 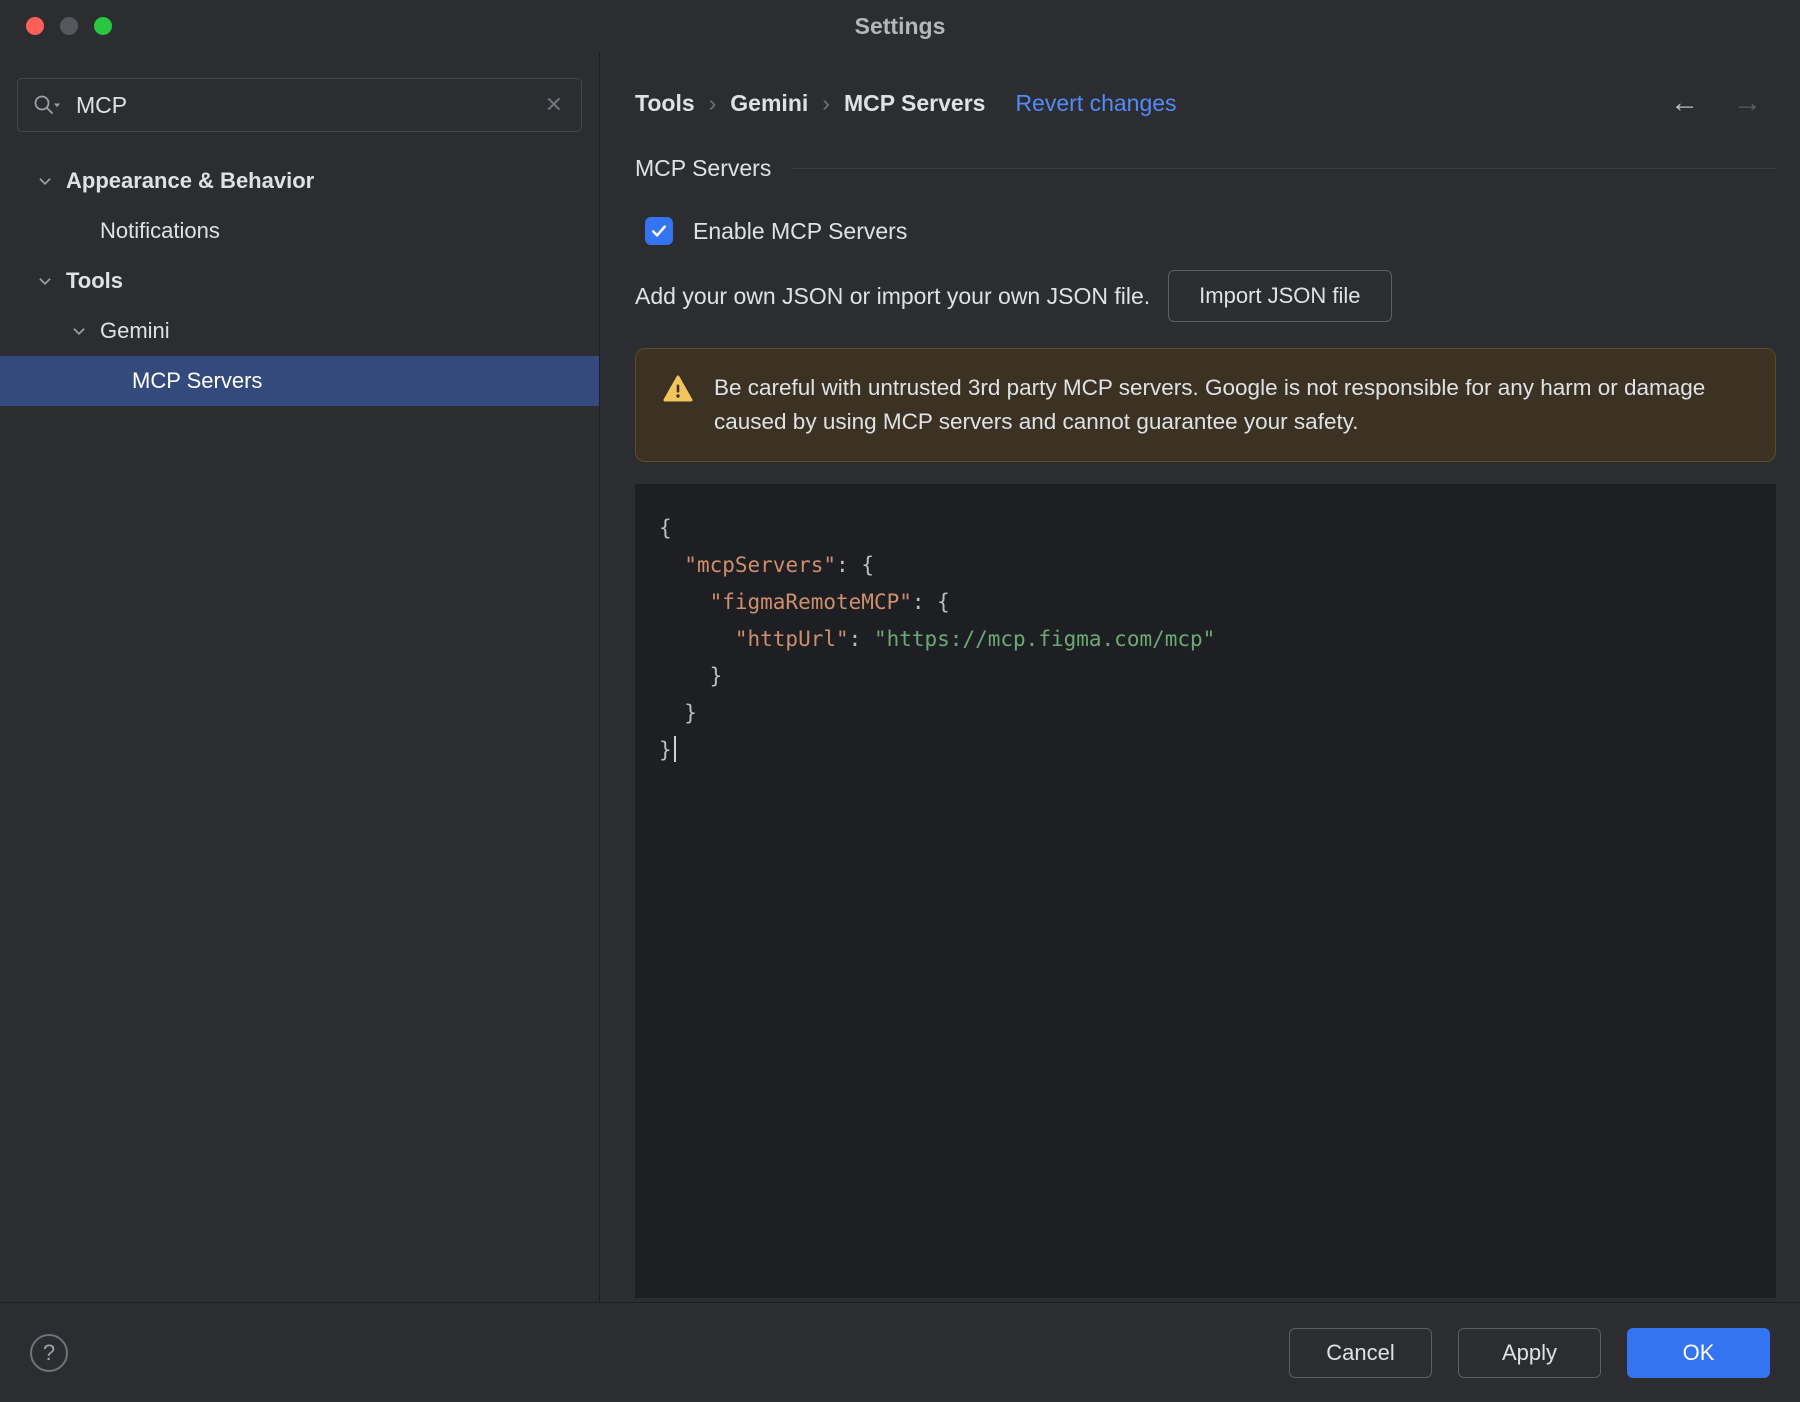 I want to click on sidebar-item-notifications: Notifications, so click(x=299, y=231).